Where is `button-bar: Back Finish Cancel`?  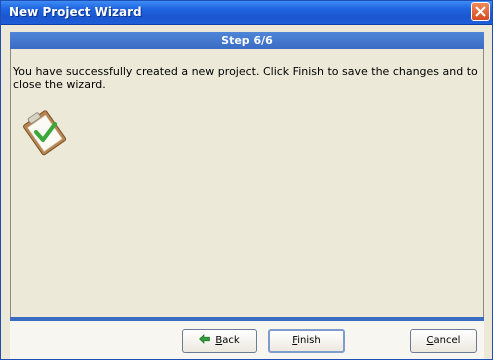
button-bar: Back Finish Cancel is located at coordinates (247, 340).